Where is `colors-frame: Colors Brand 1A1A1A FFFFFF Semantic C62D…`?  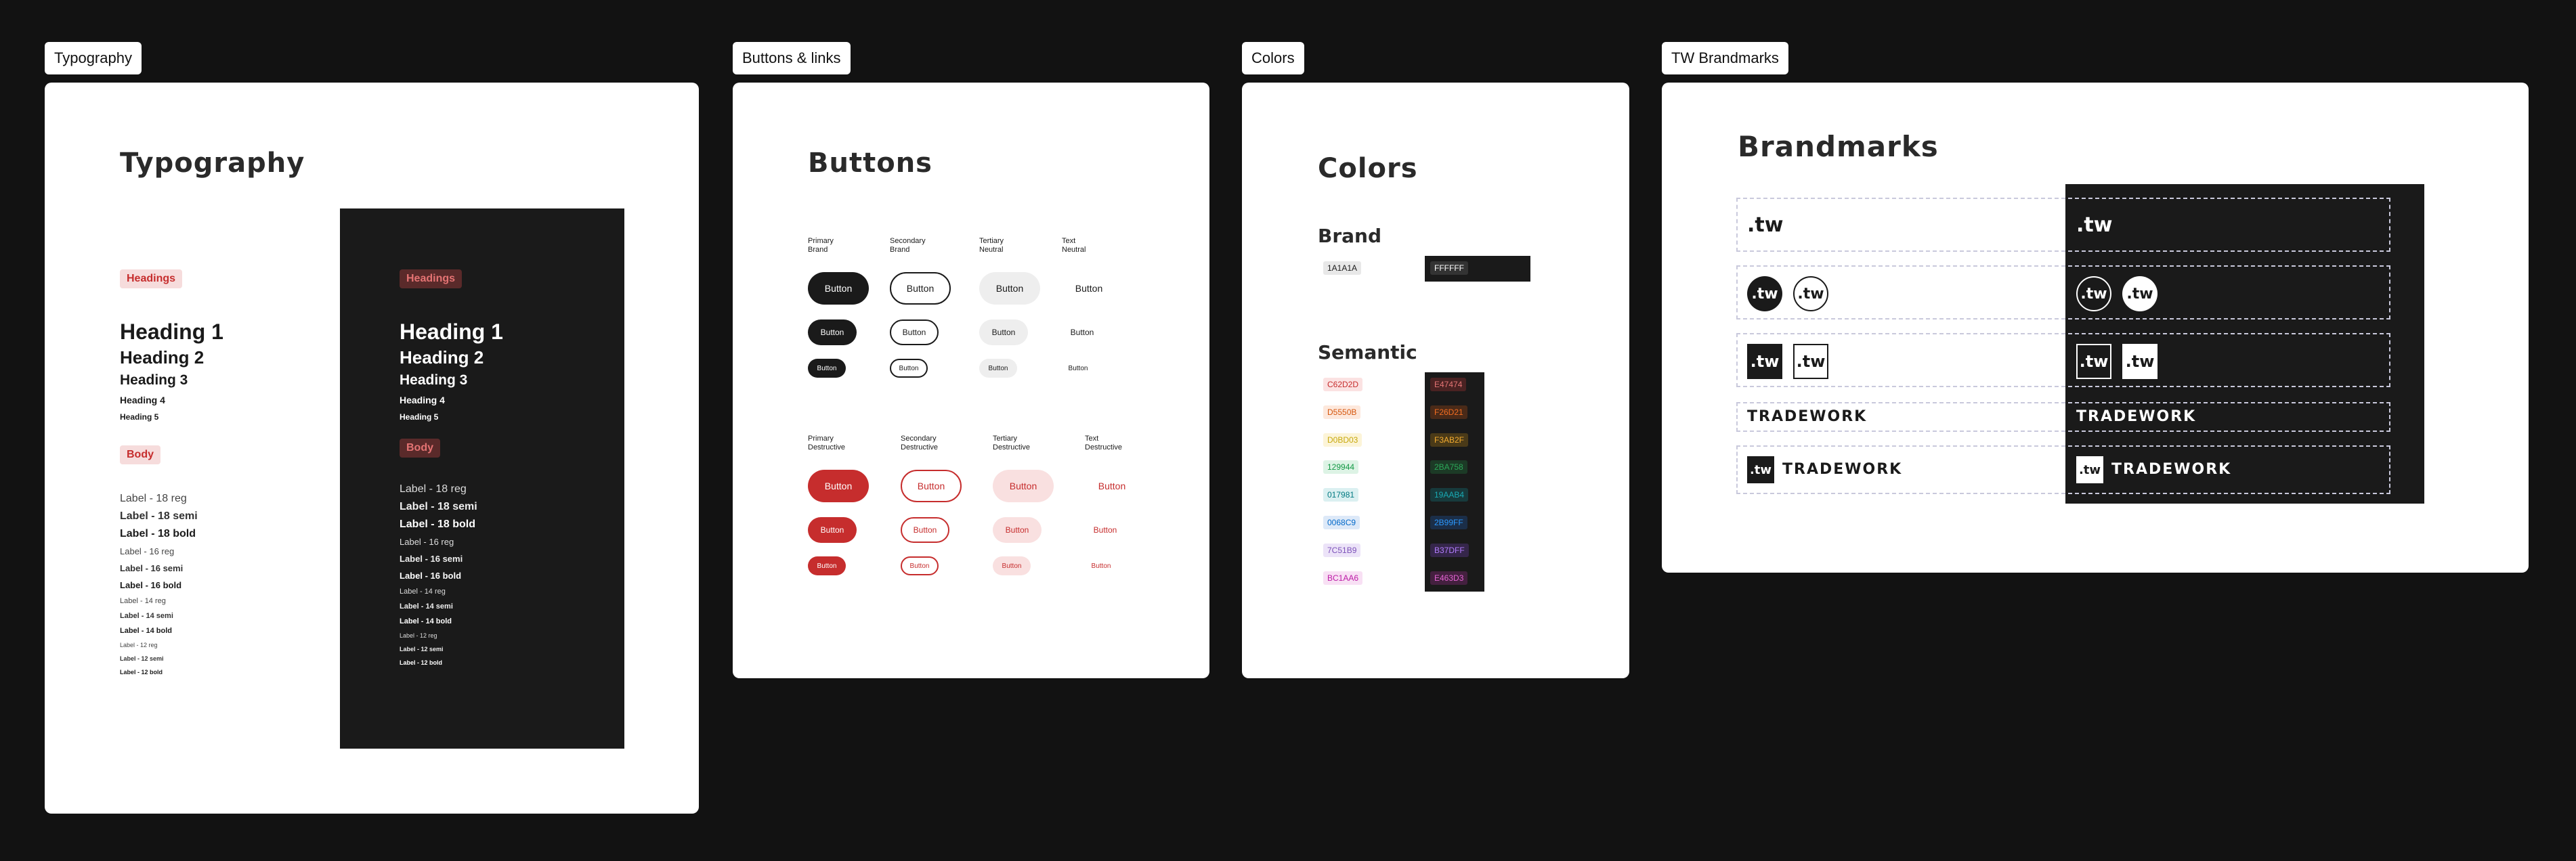
colors-frame: Colors Brand 1A1A1A FFFFFF Semantic C62D… is located at coordinates (1435, 381).